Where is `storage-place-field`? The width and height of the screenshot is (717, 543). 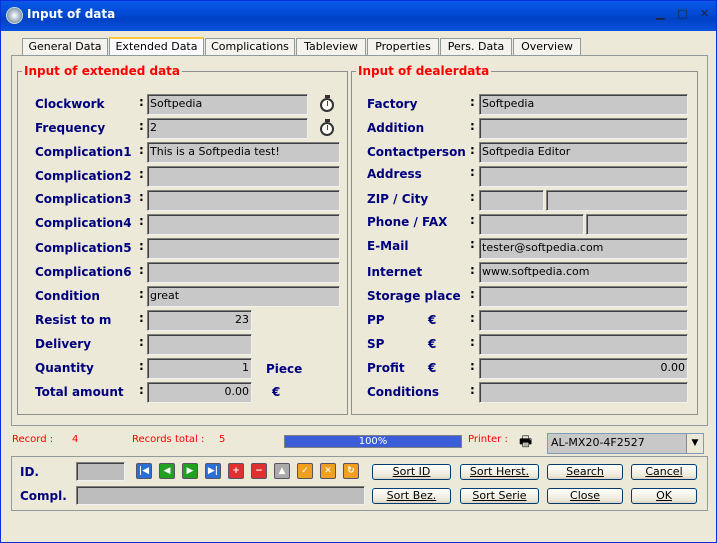 storage-place-field is located at coordinates (583, 296).